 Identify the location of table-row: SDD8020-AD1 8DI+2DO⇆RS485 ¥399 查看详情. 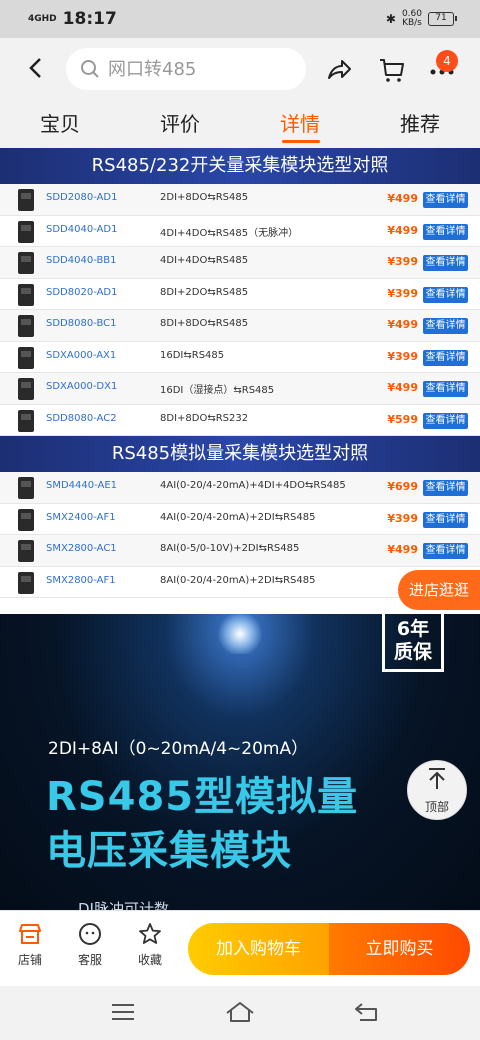
(240, 294).